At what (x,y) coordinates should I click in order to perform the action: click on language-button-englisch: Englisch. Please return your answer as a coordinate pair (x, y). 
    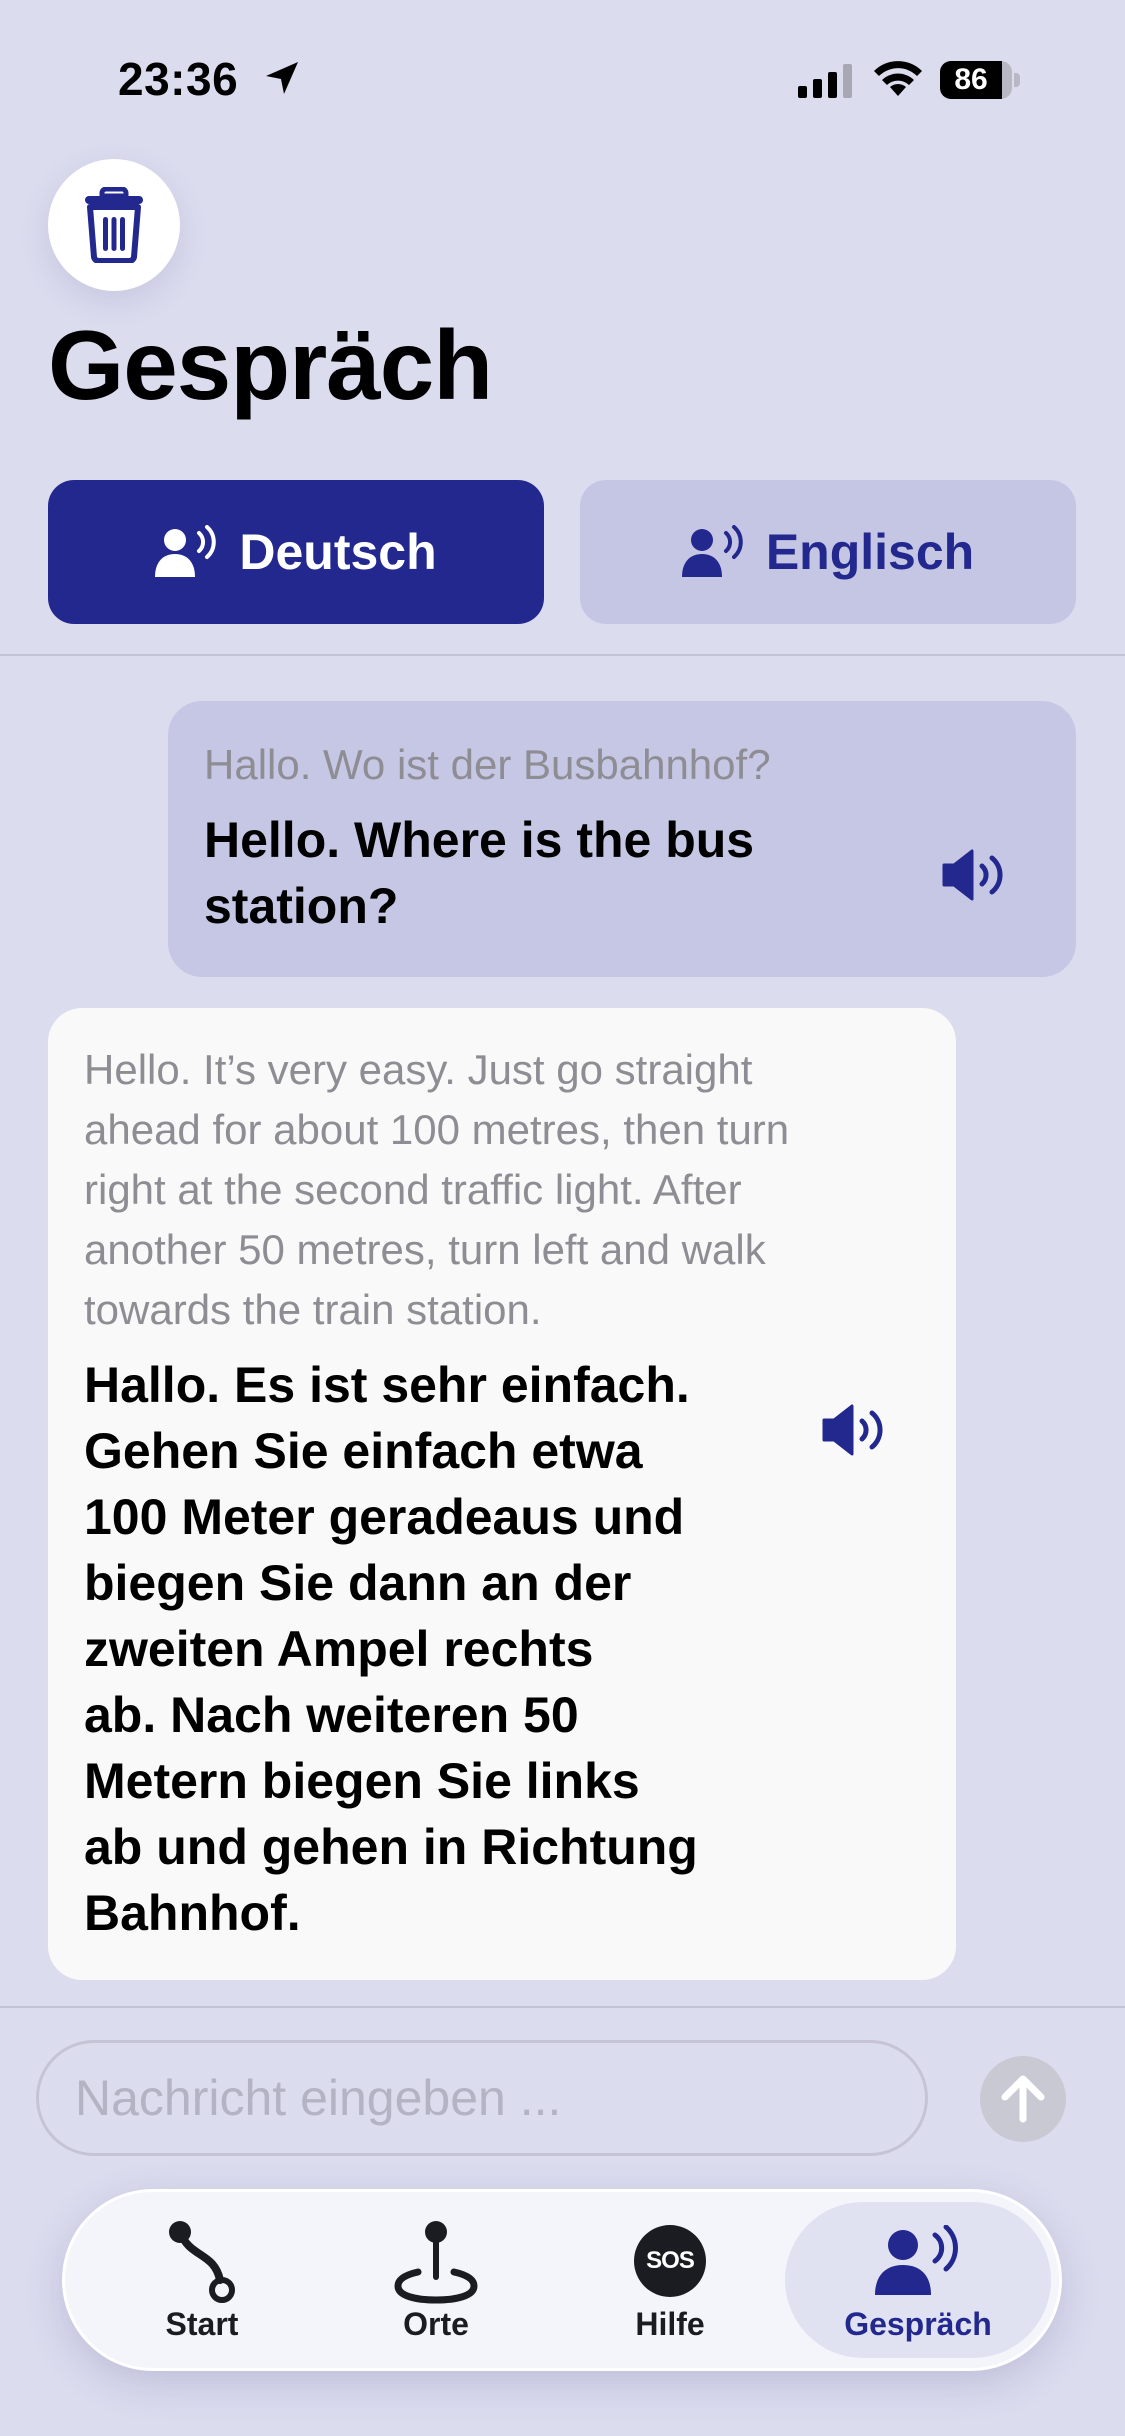
    Looking at the image, I should click on (828, 552).